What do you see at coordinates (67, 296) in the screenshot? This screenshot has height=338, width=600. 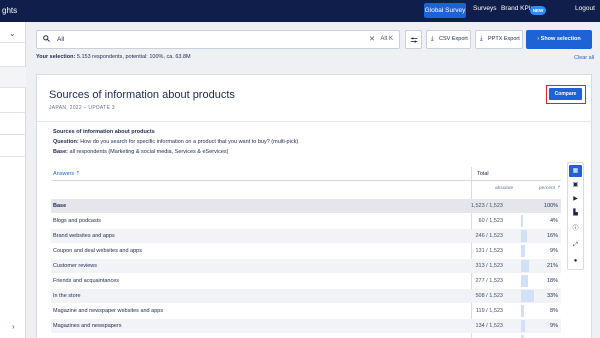 I see `row-label: In the store` at bounding box center [67, 296].